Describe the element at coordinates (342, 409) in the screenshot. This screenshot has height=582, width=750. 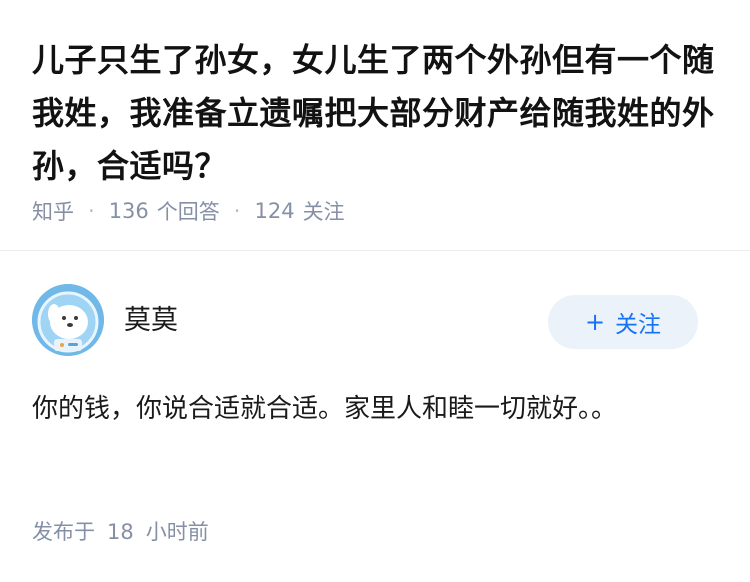
I see `answer-content: 你的钱，你说合适就合适。家里人和睦一切就好。。` at that location.